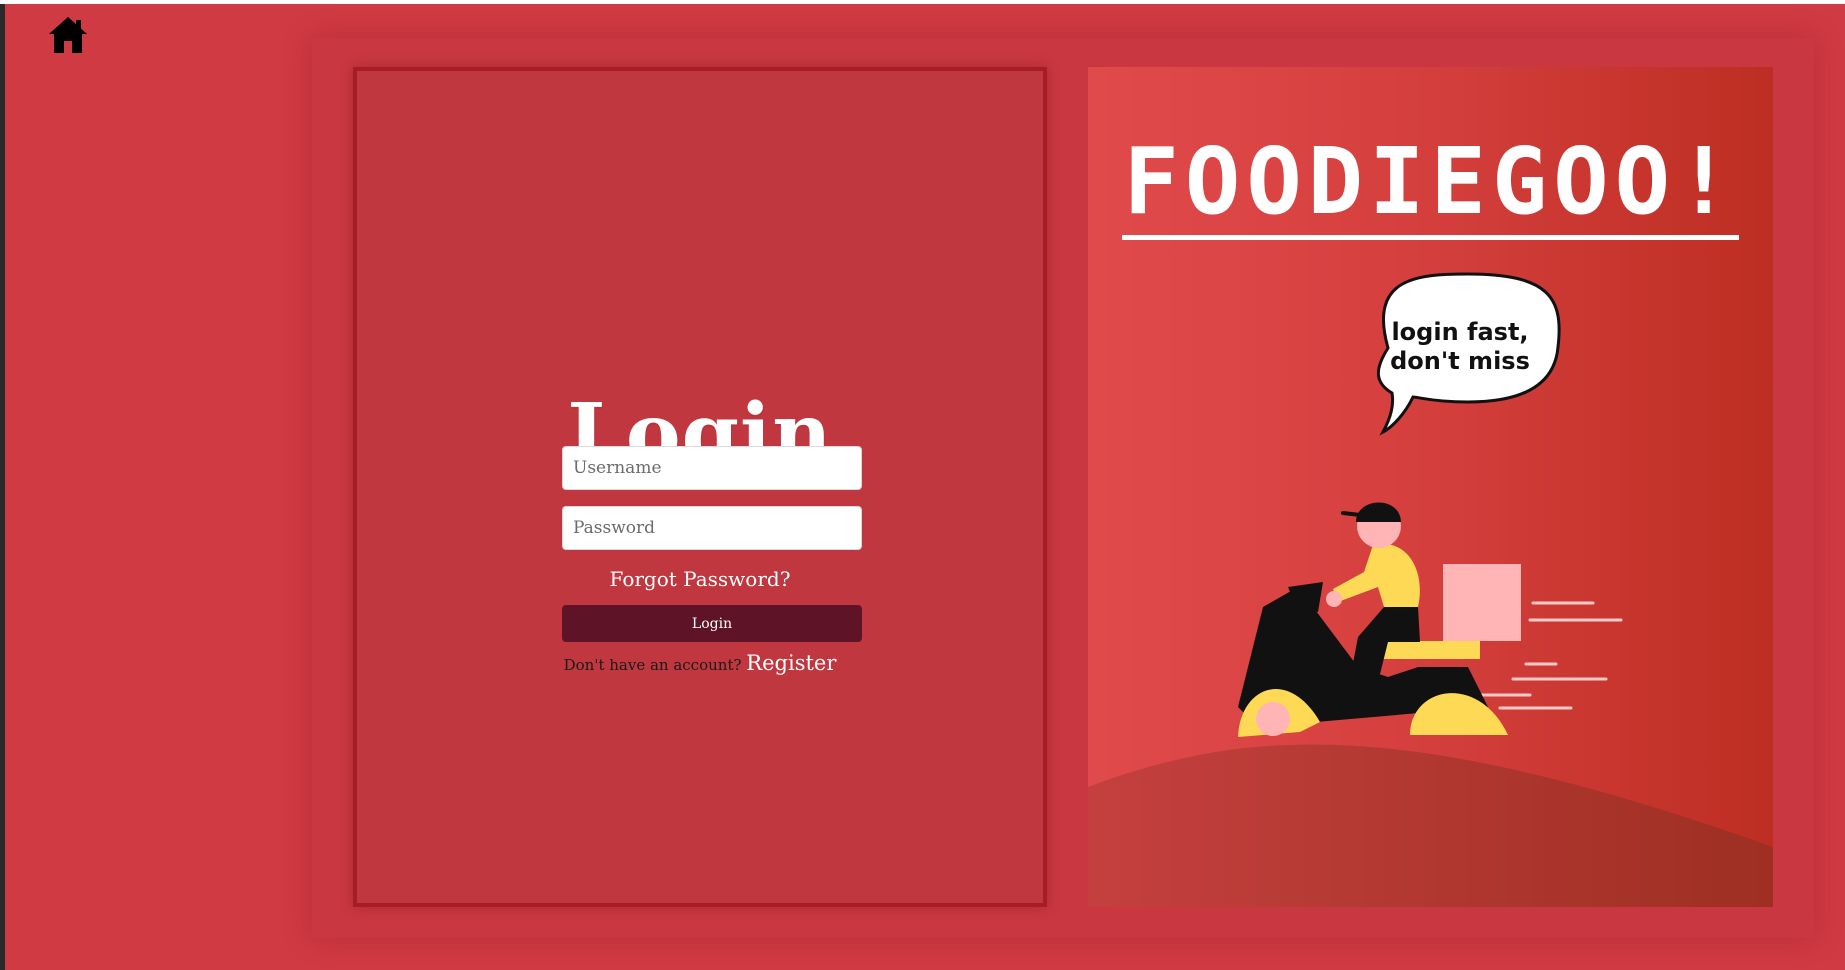 The height and width of the screenshot is (970, 1845). Describe the element at coordinates (1460, 361) in the screenshot. I see `bubble-line-2: don't miss` at that location.